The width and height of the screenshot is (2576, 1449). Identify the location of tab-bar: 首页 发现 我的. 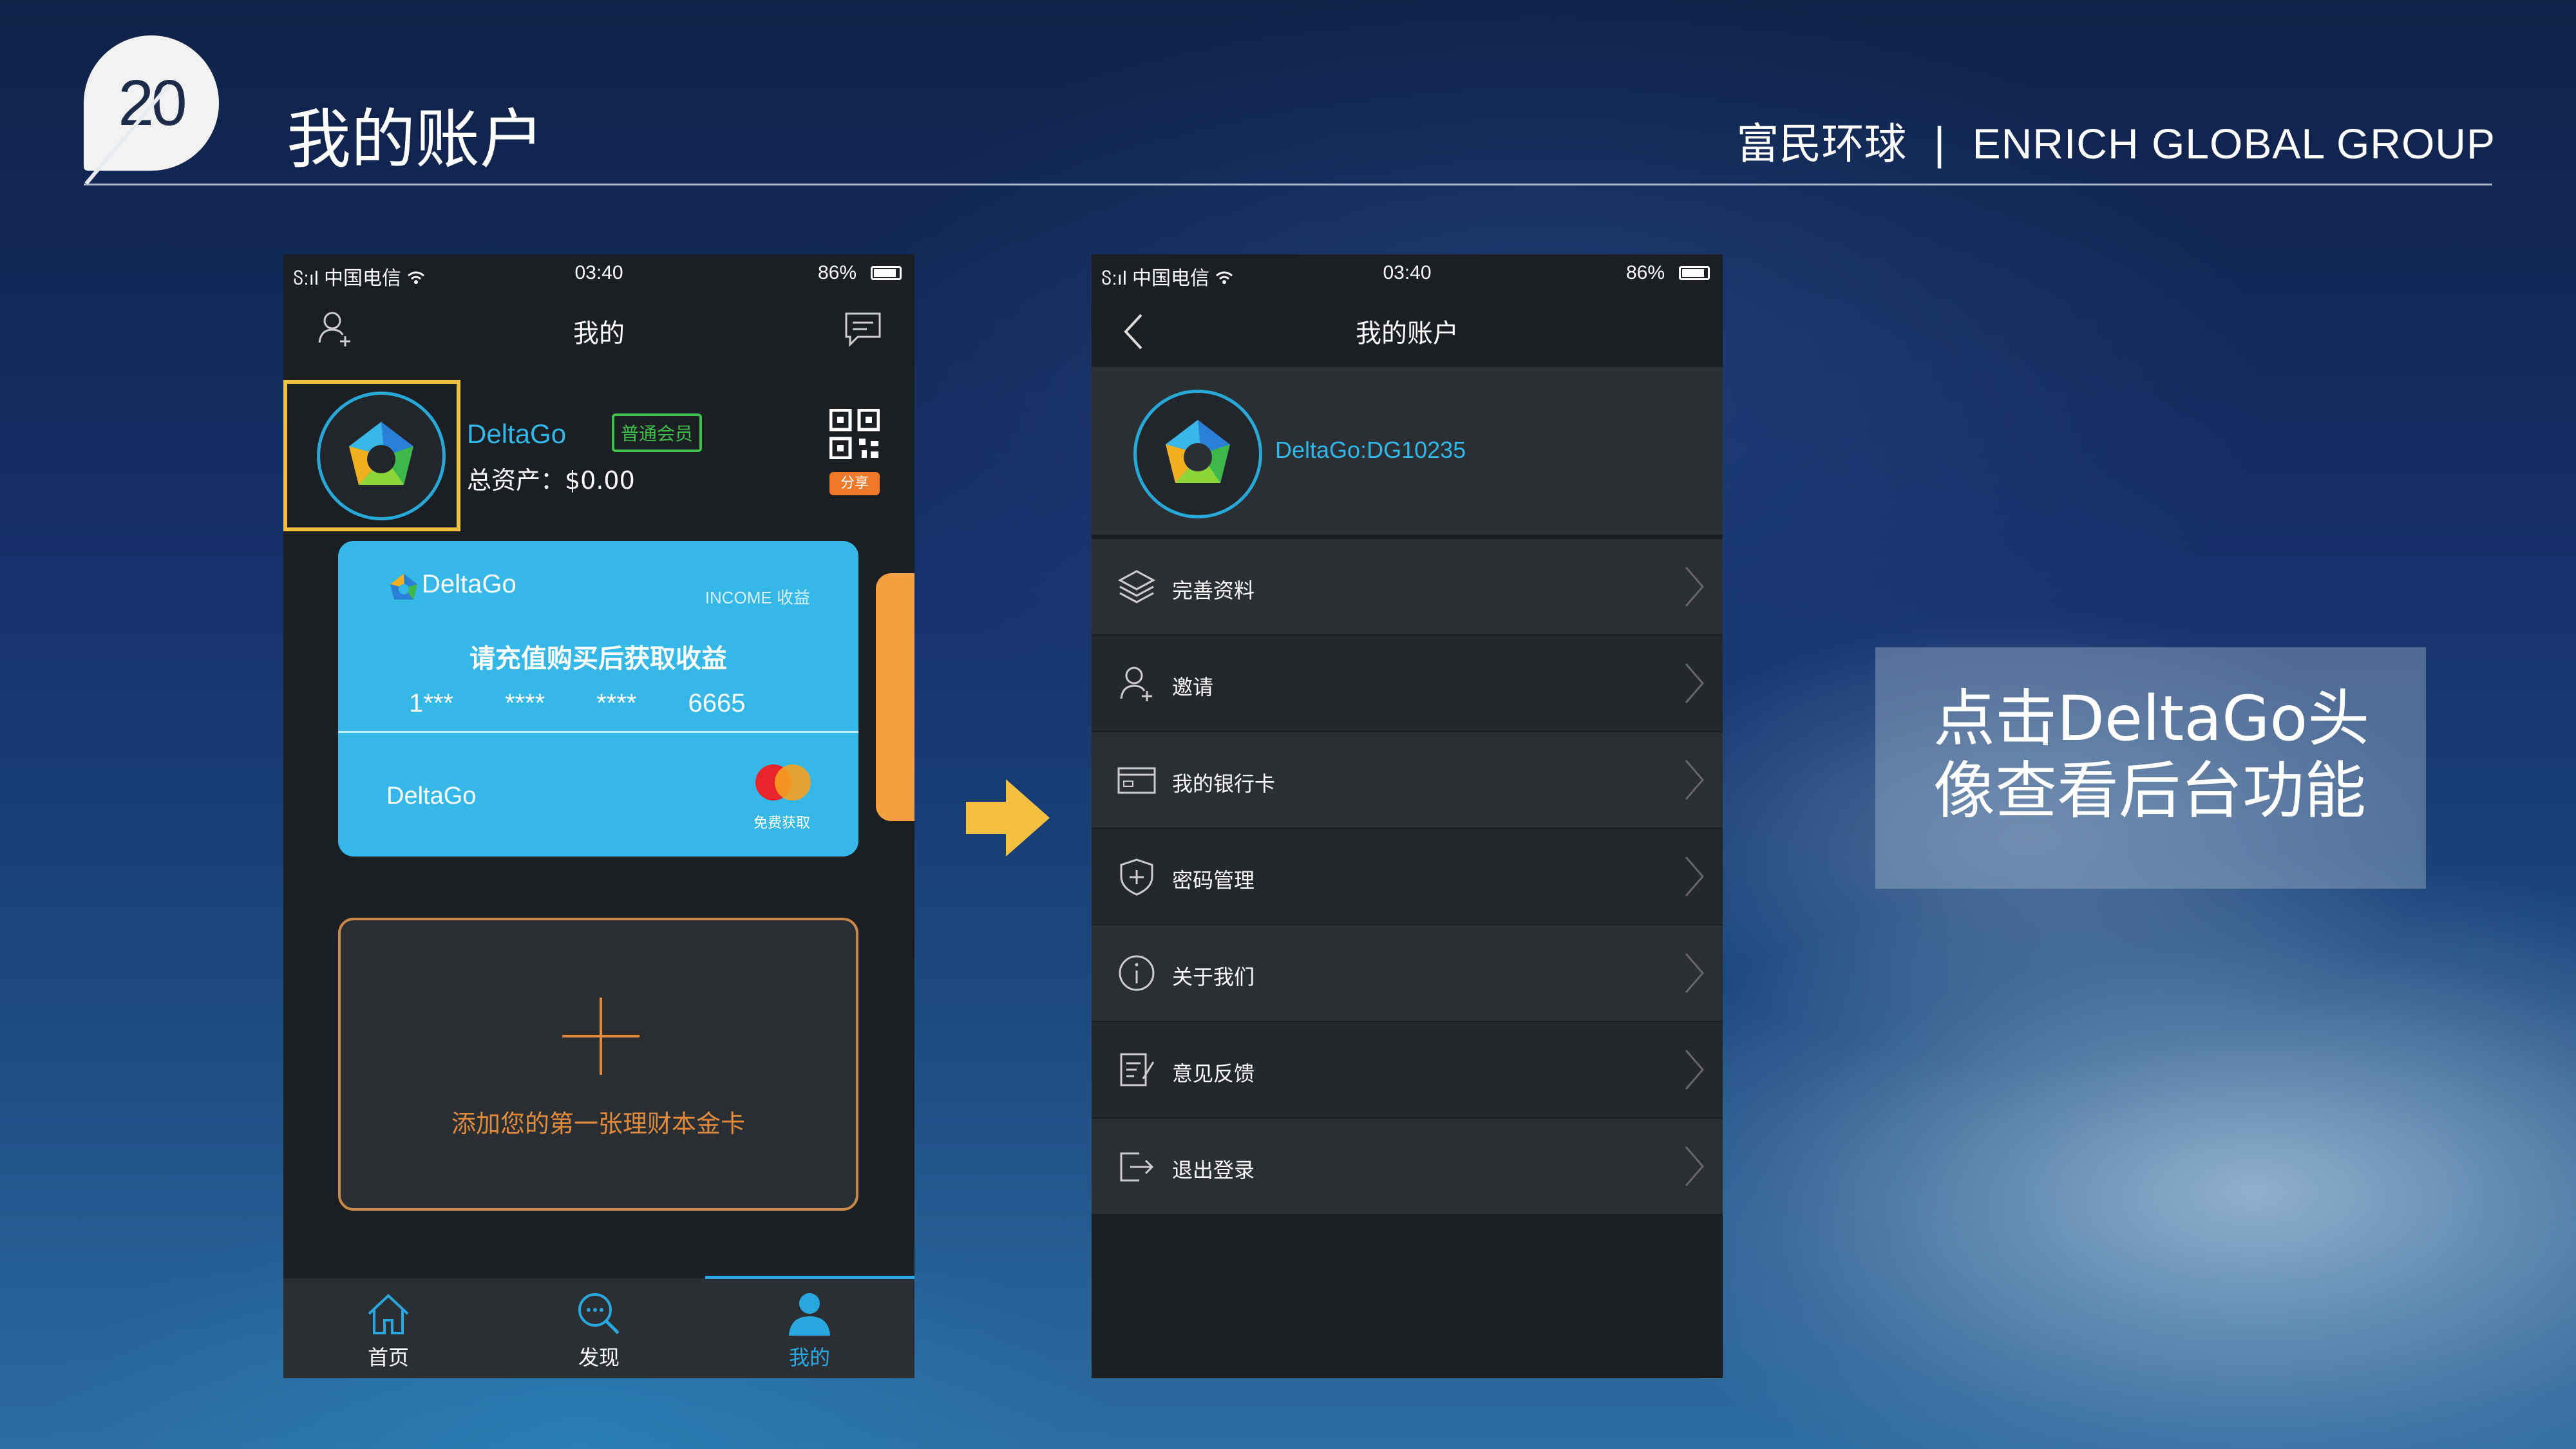
(598, 1328).